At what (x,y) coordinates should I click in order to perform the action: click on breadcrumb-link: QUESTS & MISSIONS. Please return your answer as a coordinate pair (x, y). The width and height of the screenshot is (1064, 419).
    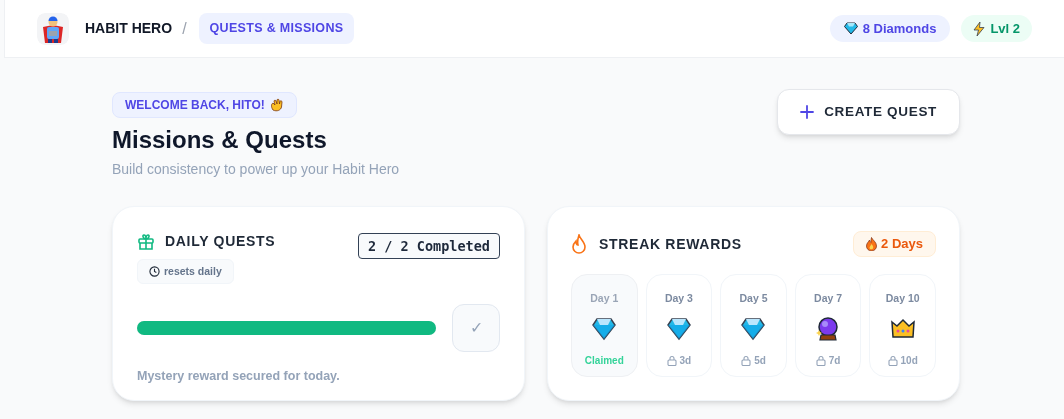
    Looking at the image, I should click on (276, 28).